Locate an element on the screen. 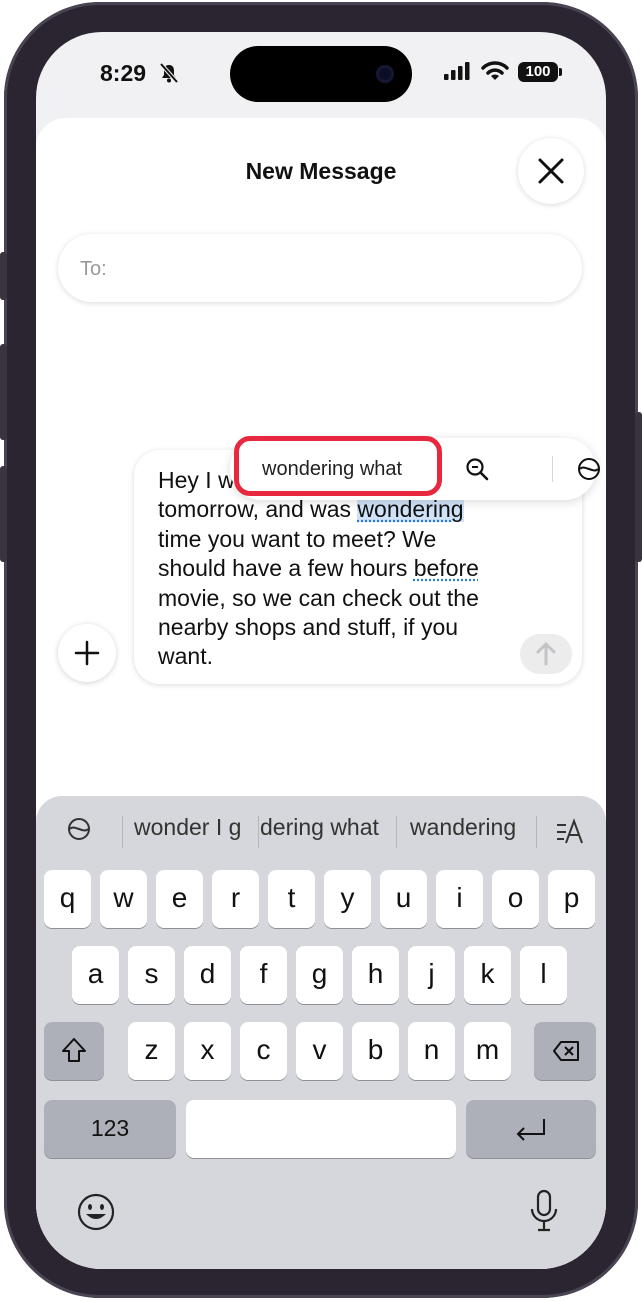  camera-icon is located at coordinates (385, 74).